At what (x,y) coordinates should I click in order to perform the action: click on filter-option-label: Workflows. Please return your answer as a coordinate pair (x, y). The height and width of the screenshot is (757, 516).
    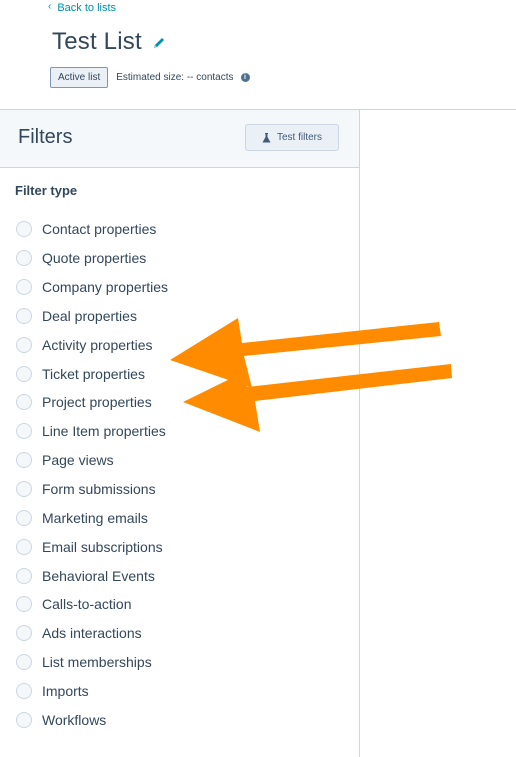
    Looking at the image, I should click on (74, 719).